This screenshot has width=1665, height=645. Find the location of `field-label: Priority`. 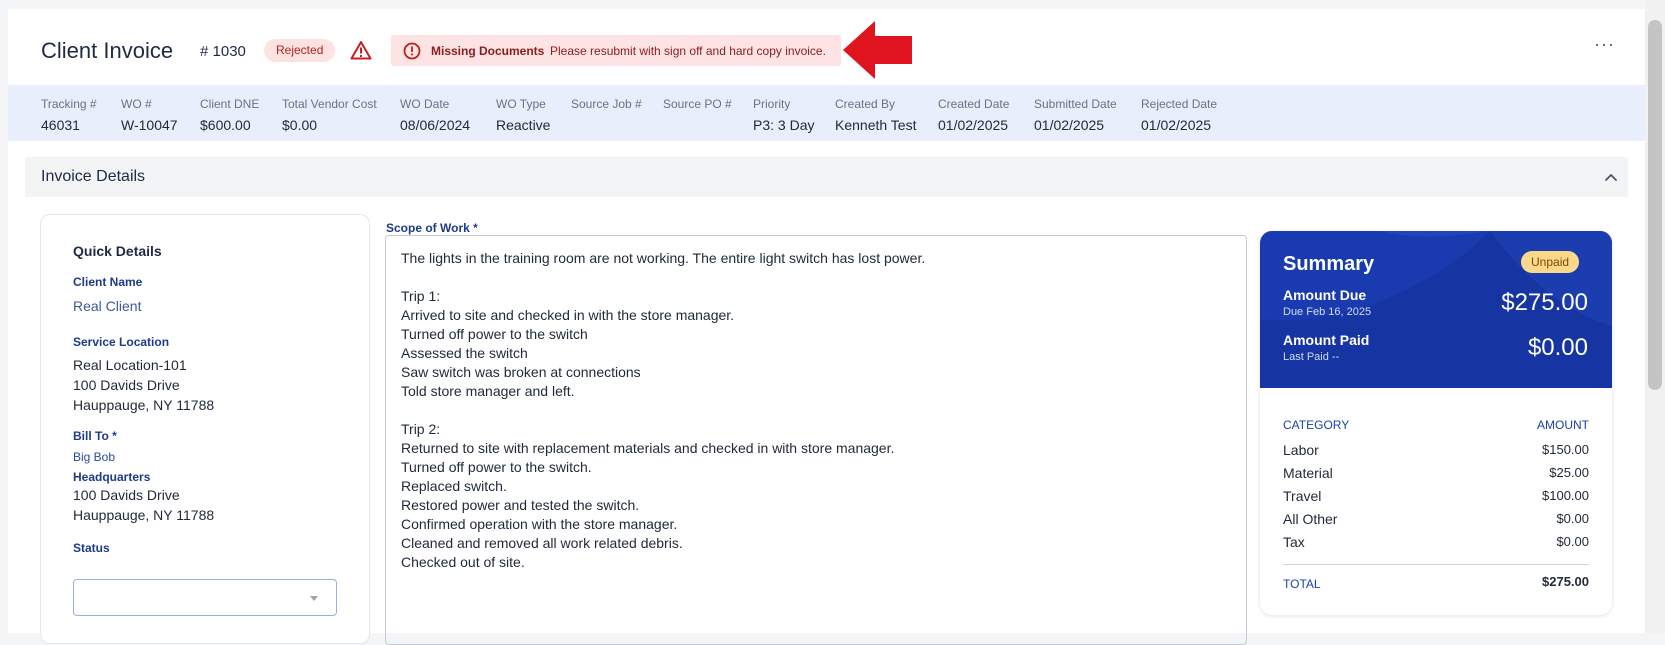

field-label: Priority is located at coordinates (772, 104).